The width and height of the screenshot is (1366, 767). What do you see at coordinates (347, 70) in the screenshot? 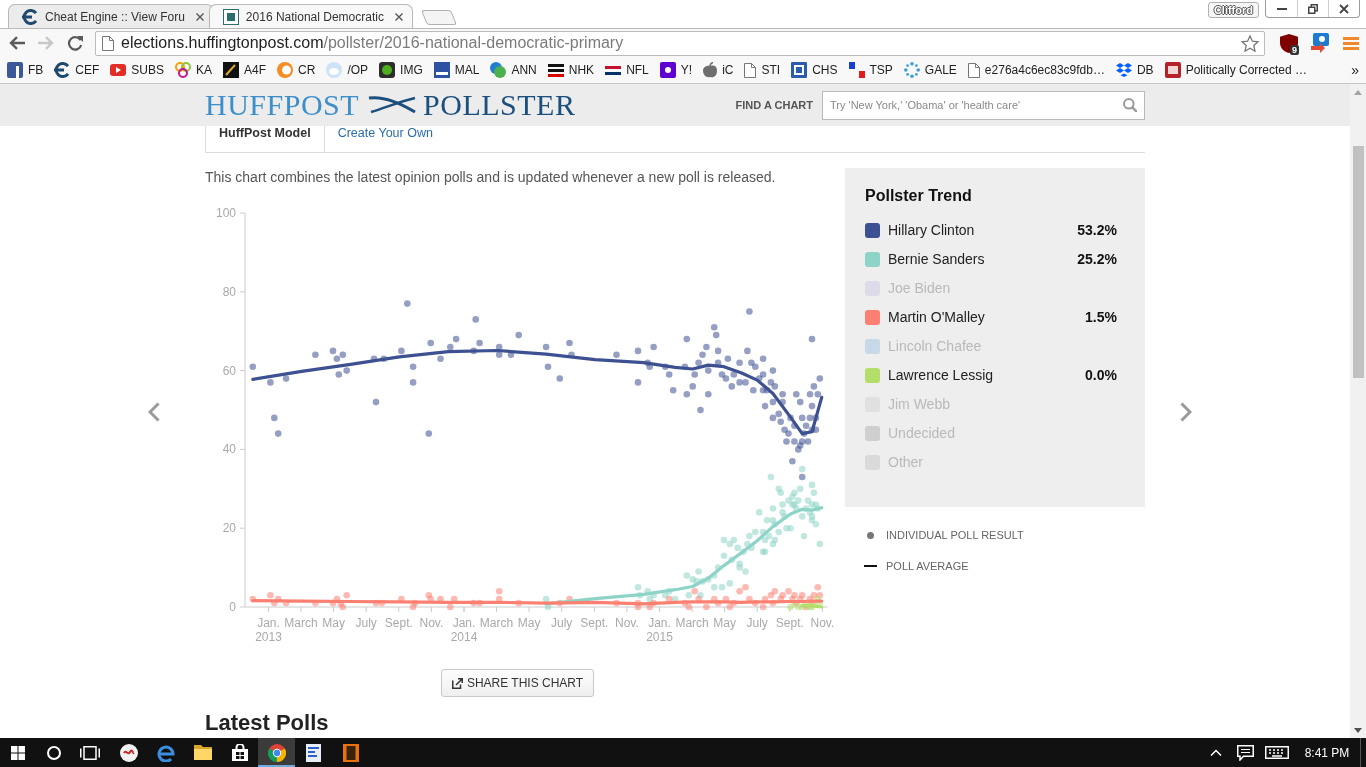
I see `bookmark: /OP` at bounding box center [347, 70].